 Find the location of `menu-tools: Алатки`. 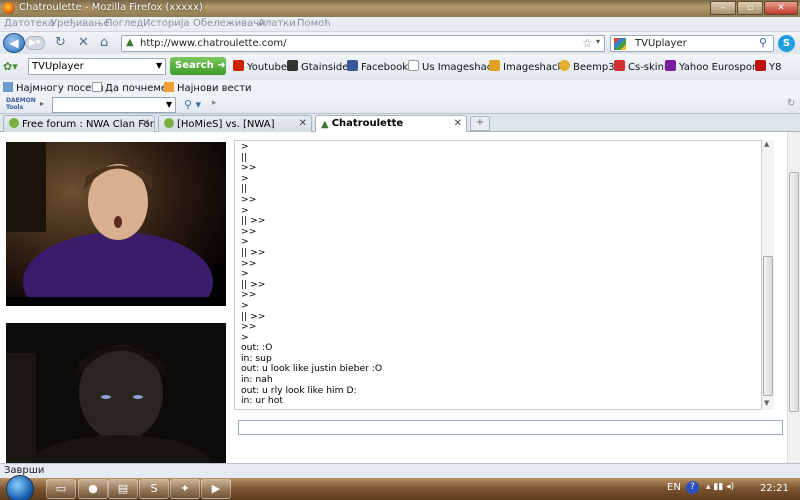

menu-tools: Алатки is located at coordinates (277, 23).